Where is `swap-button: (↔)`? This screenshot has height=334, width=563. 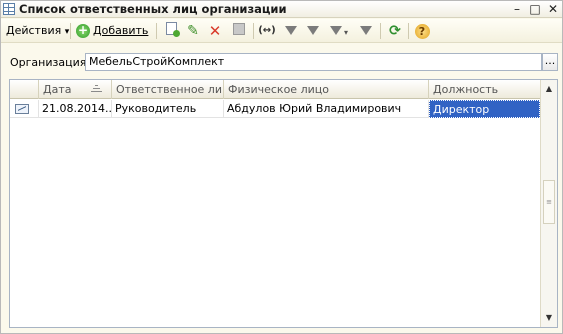
swap-button: (↔) is located at coordinates (267, 31).